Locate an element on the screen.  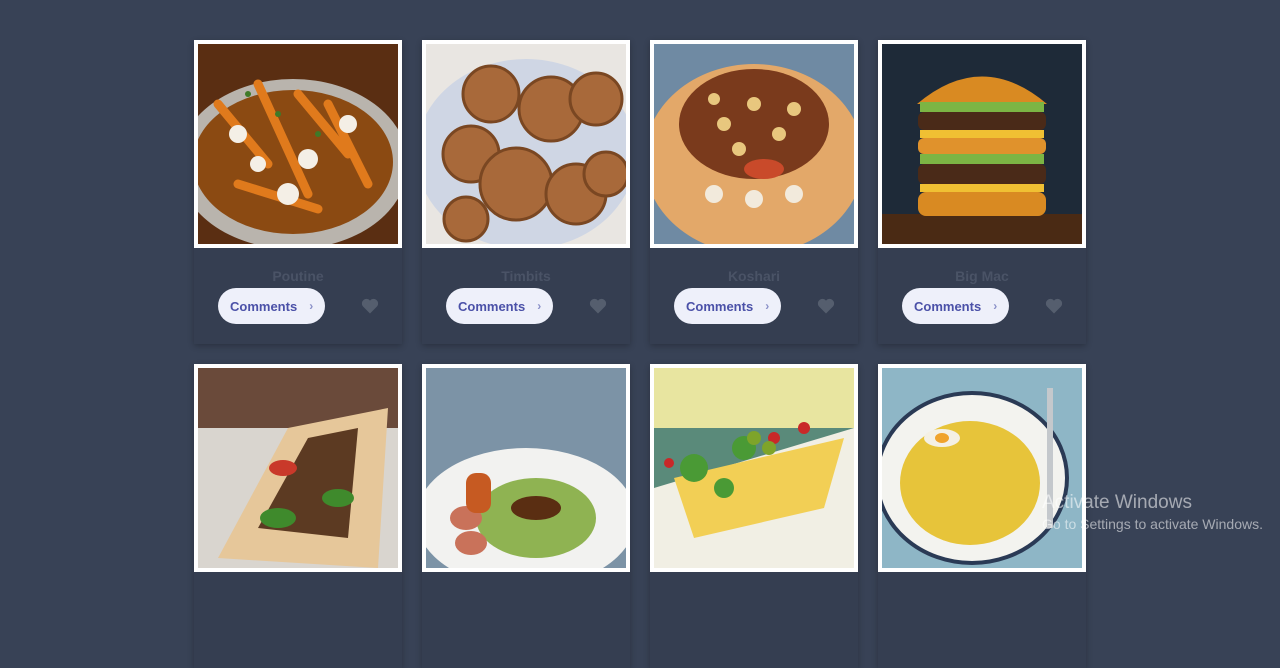
food-photo-nachos is located at coordinates (754, 468).